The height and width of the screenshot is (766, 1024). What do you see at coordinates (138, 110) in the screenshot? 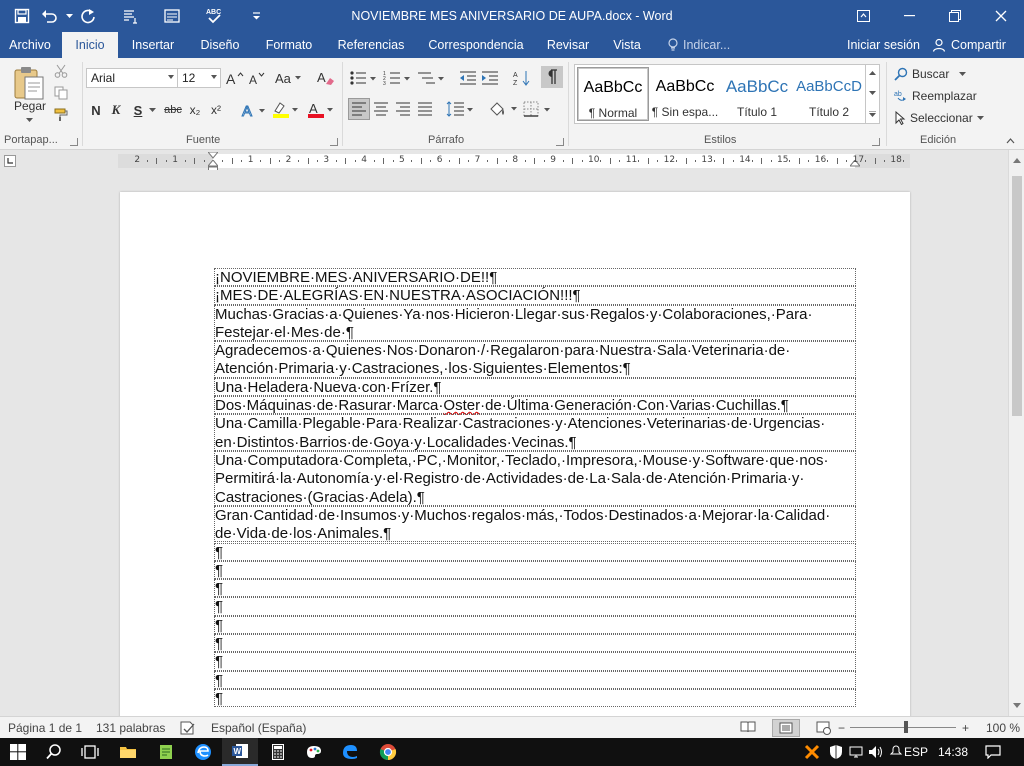
I see `underline-button: S` at bounding box center [138, 110].